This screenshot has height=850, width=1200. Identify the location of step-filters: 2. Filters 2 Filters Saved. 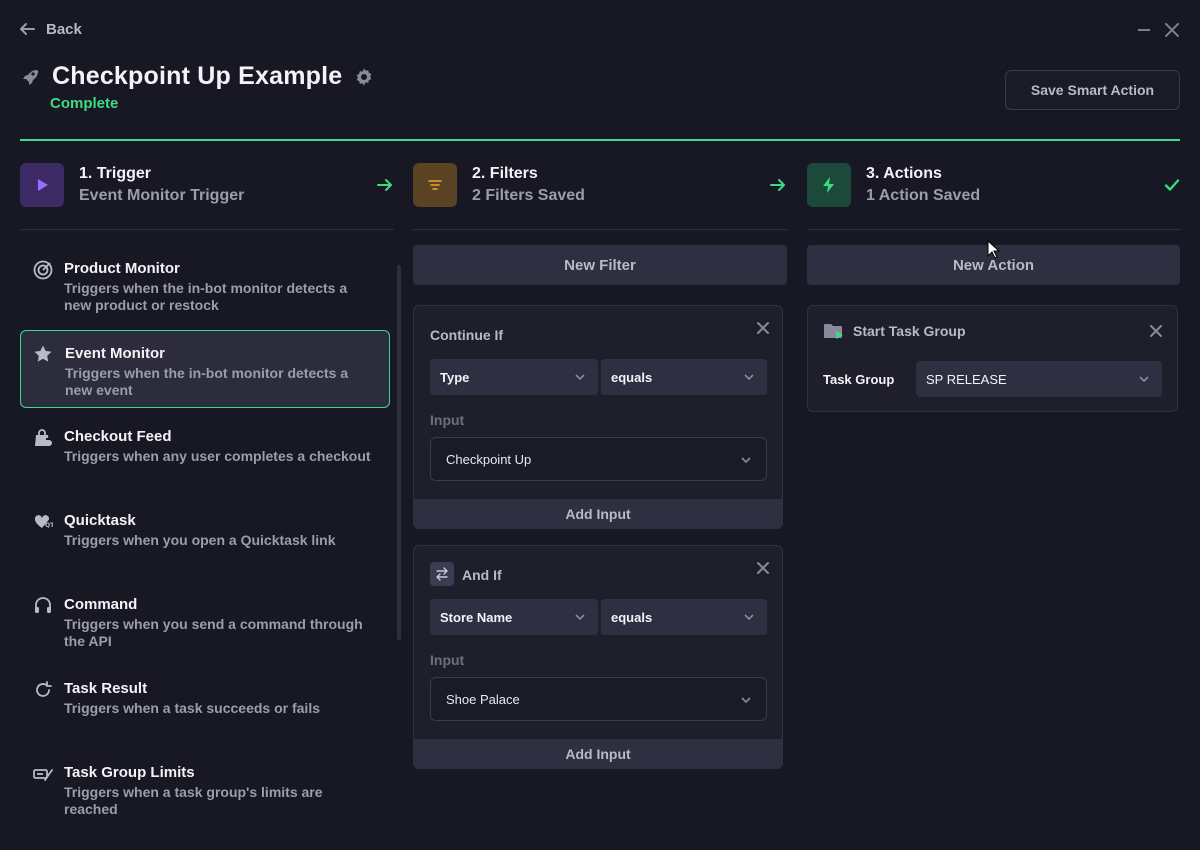
(600, 185).